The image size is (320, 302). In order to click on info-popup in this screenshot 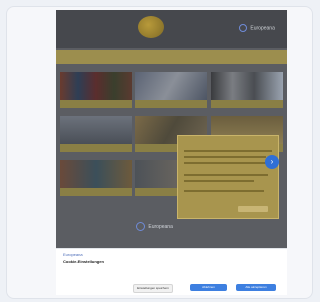, I will do `click(228, 177)`.